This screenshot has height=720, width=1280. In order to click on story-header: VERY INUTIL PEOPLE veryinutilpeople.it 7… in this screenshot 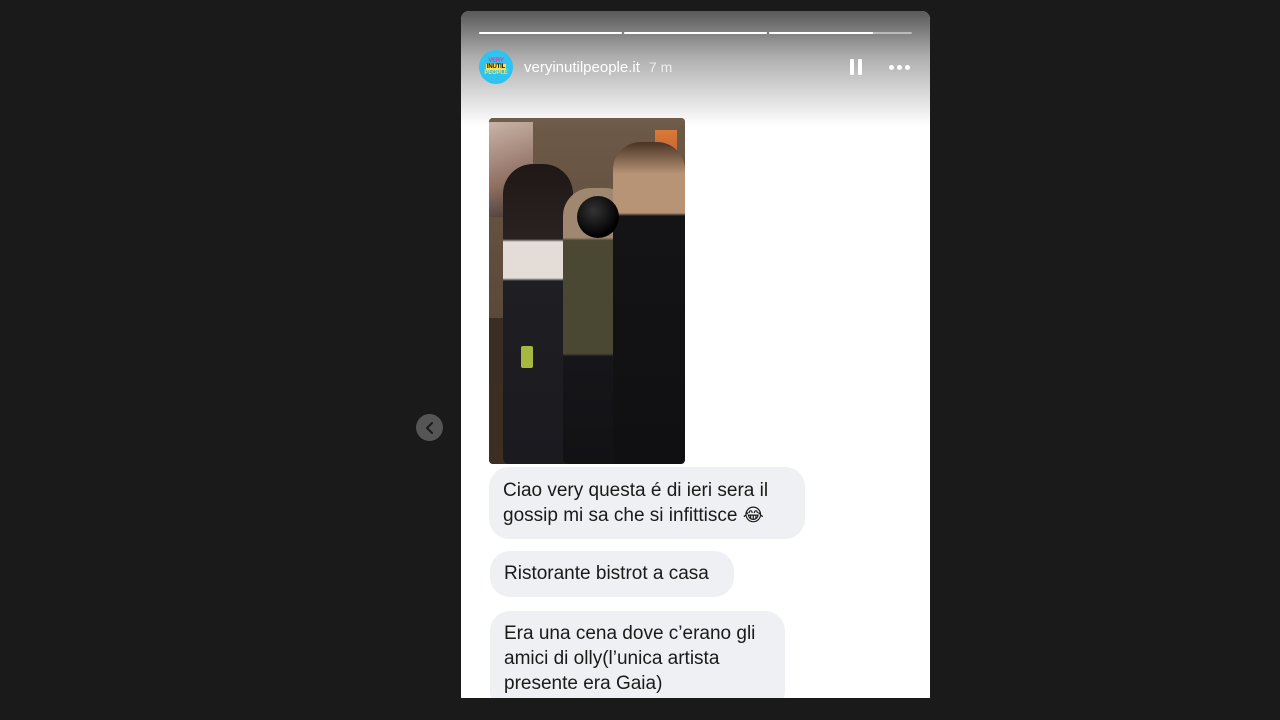, I will do `click(695, 67)`.